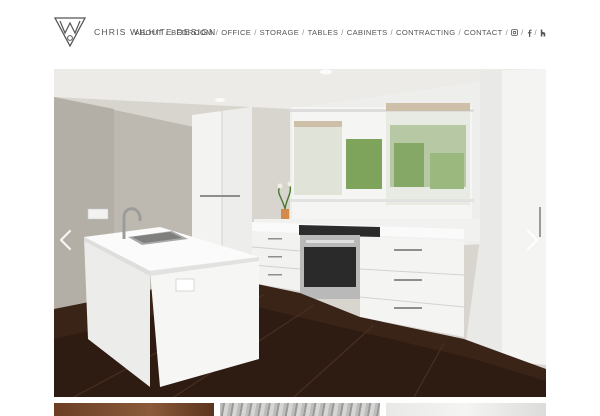 Image resolution: width=600 pixels, height=416 pixels. What do you see at coordinates (236, 32) in the screenshot?
I see `nav-office: OFFICE` at bounding box center [236, 32].